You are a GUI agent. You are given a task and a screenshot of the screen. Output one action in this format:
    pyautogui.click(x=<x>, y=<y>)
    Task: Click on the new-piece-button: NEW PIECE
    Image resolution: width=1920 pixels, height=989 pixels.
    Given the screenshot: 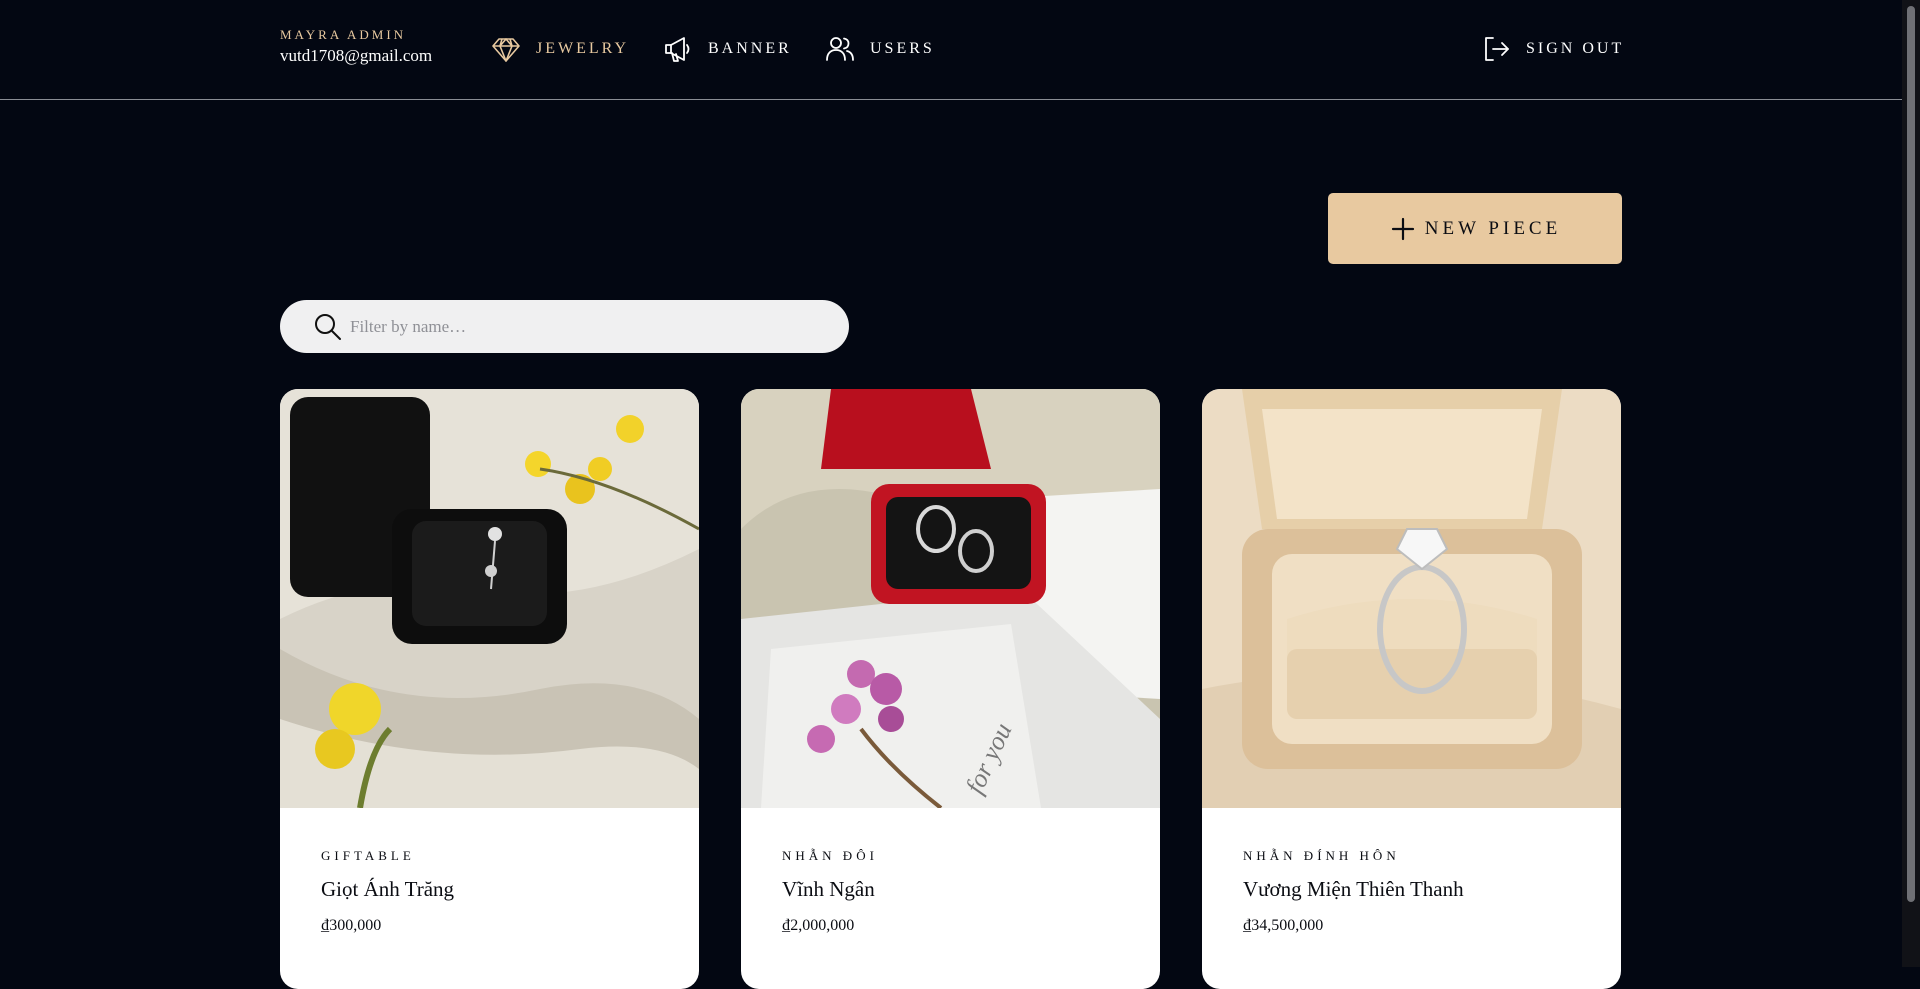 What is the action you would take?
    pyautogui.click(x=1475, y=228)
    